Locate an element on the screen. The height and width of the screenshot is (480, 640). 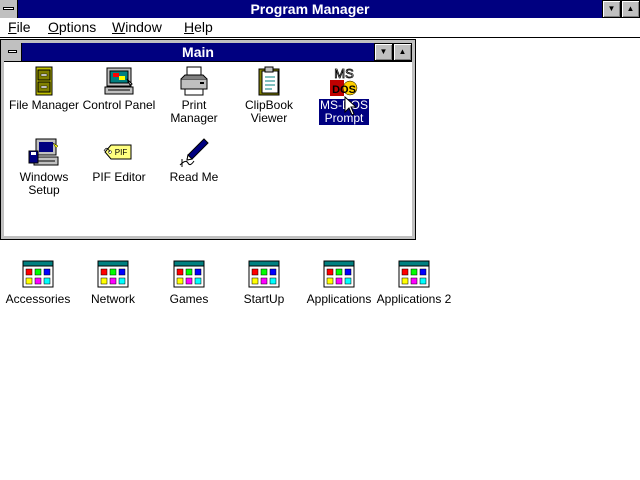
pen-icon is located at coordinates (194, 152).